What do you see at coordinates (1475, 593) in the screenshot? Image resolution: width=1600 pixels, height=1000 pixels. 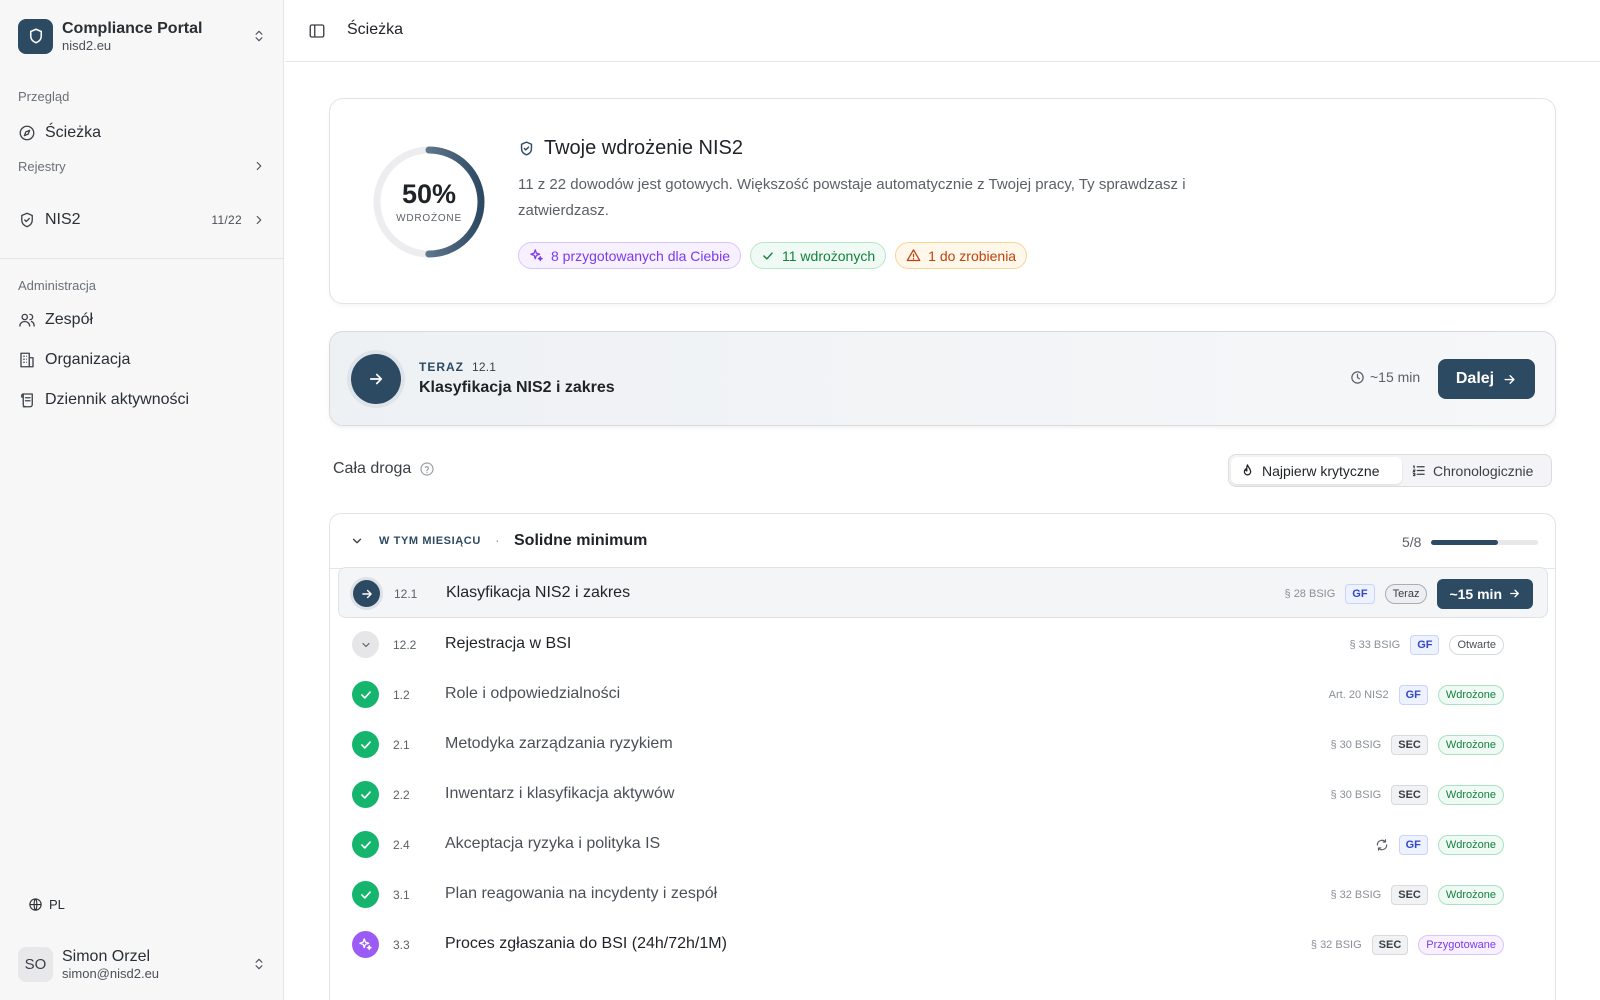 I see `start-task-label: ~15 min` at bounding box center [1475, 593].